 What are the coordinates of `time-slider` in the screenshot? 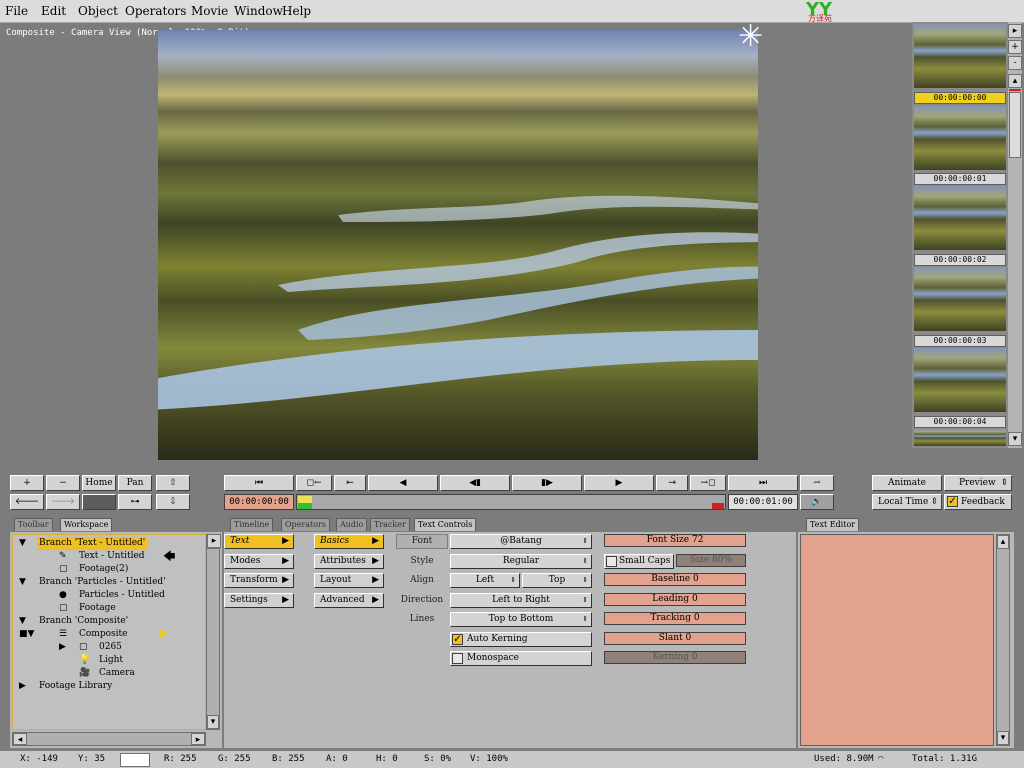 It's located at (511, 502).